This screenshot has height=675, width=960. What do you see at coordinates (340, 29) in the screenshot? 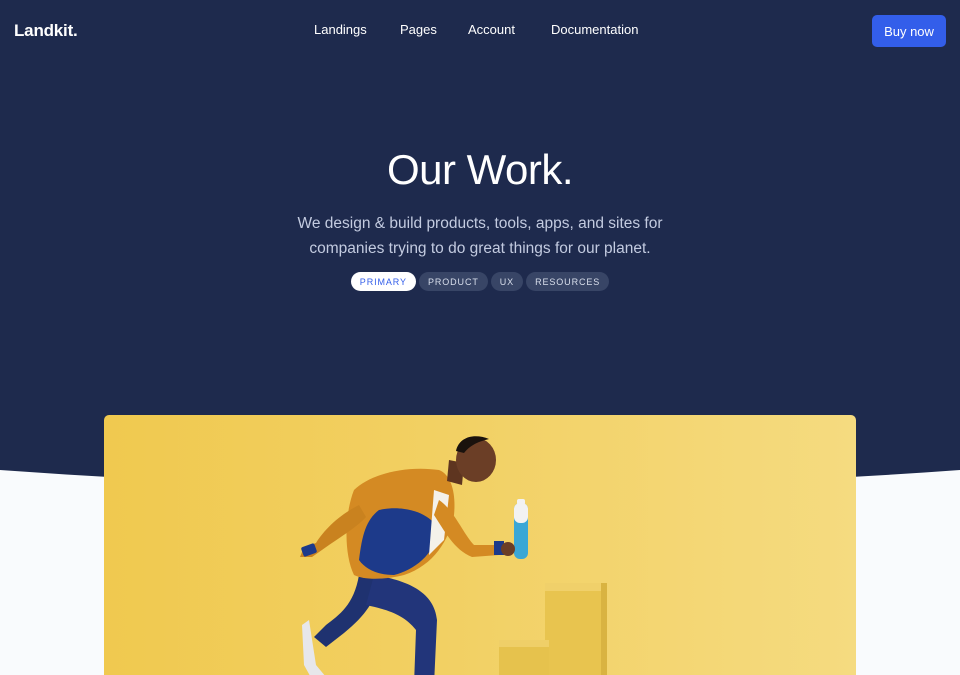
I see `nav-link-landings: Landings` at bounding box center [340, 29].